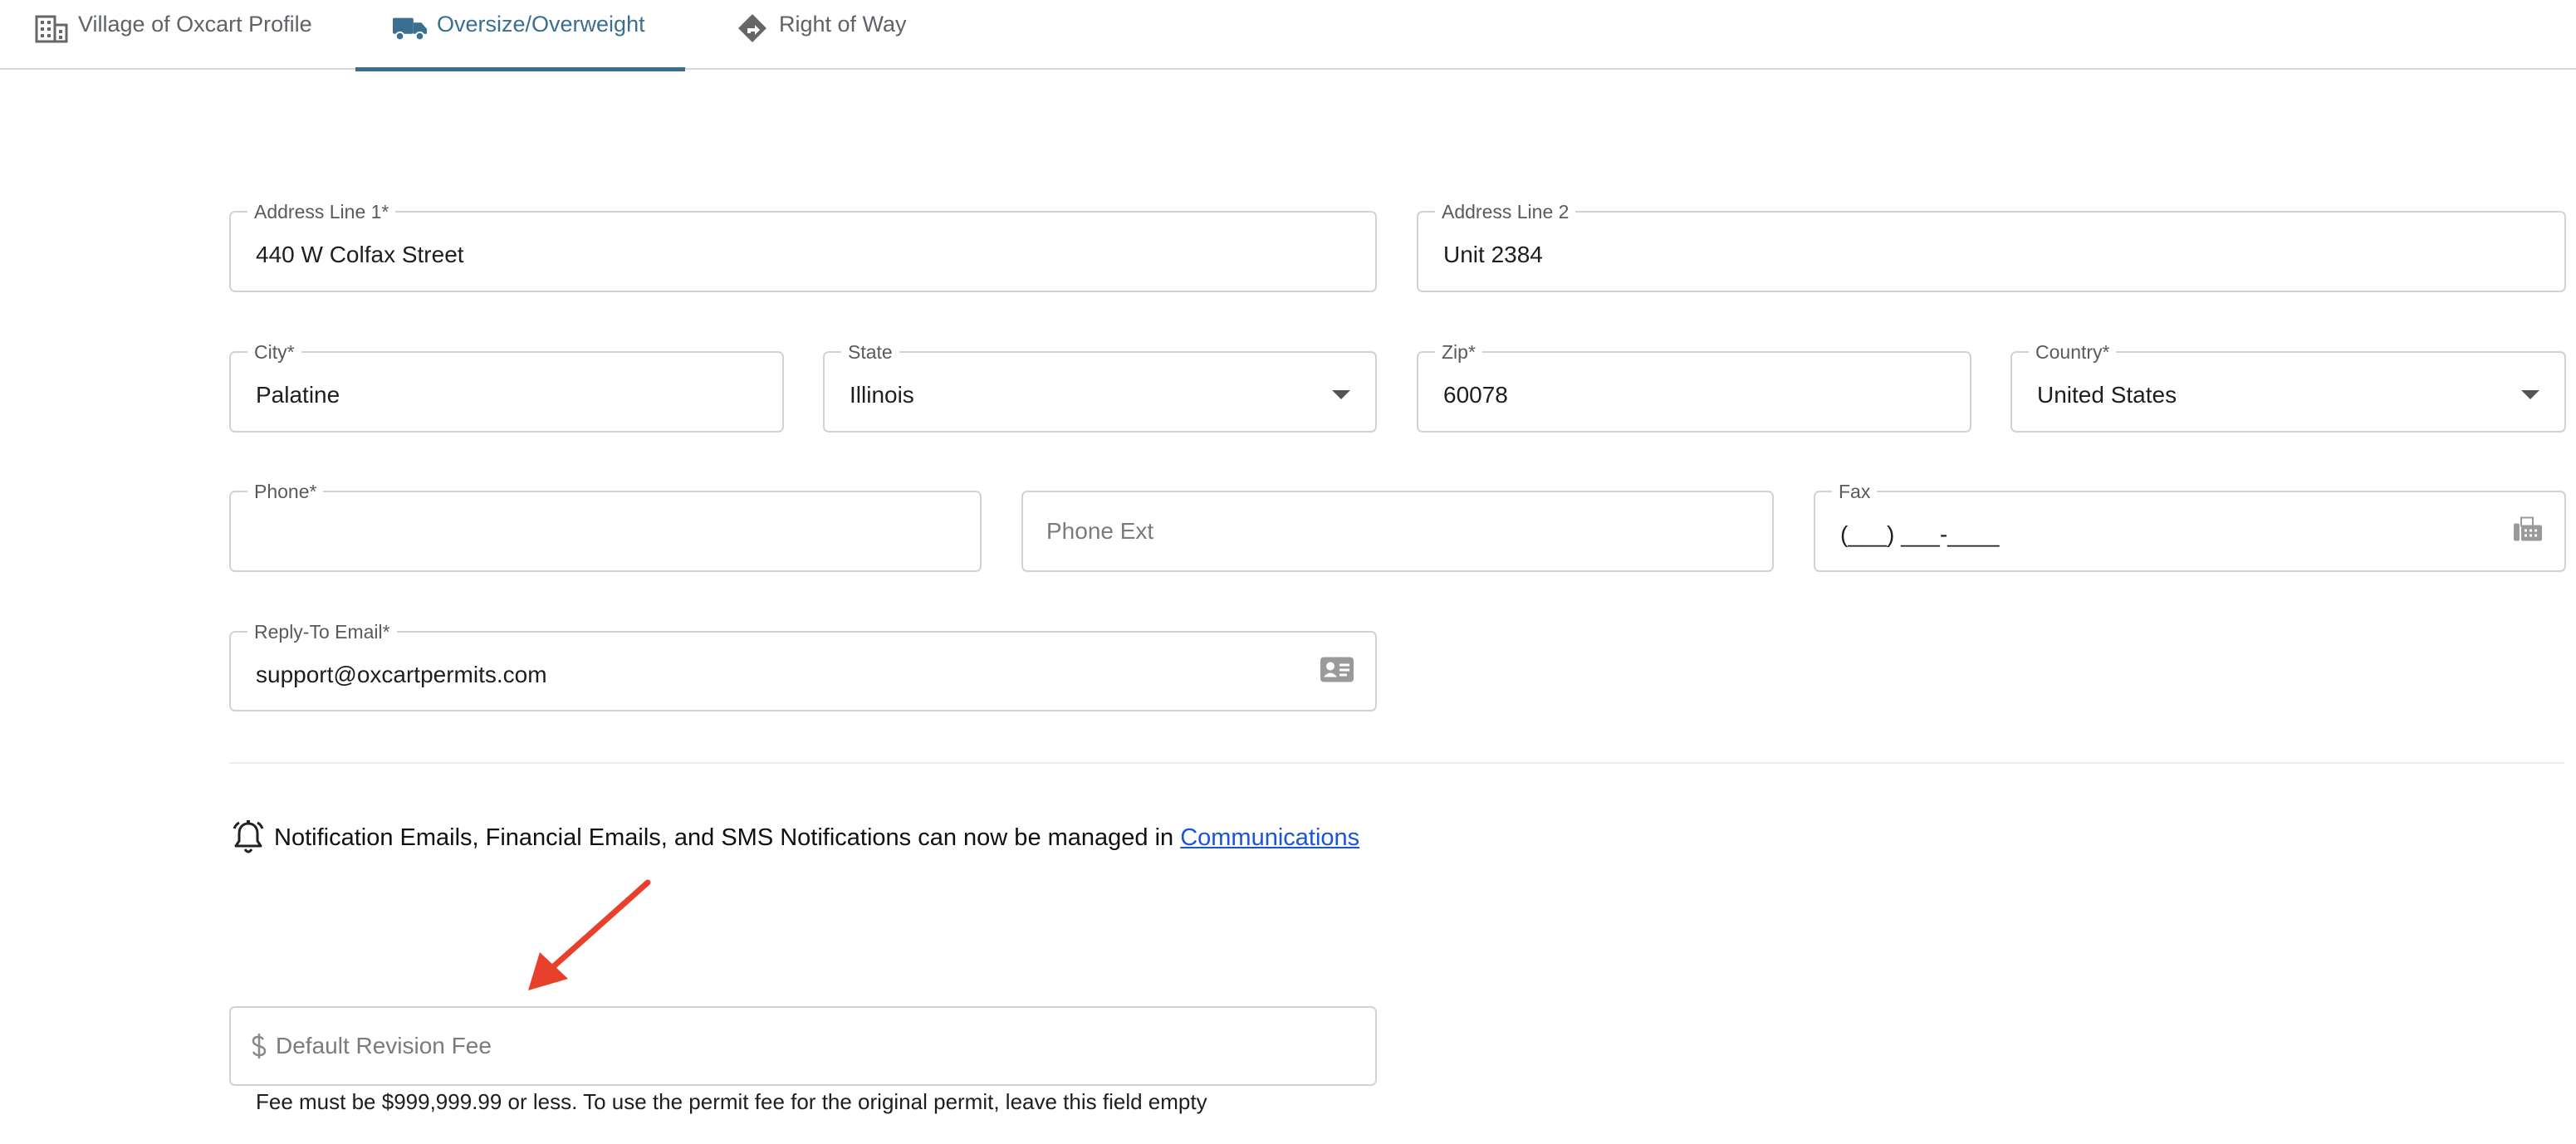 The image size is (2576, 1144). Describe the element at coordinates (401, 674) in the screenshot. I see `field-value: support@oxcartpermits.com` at that location.